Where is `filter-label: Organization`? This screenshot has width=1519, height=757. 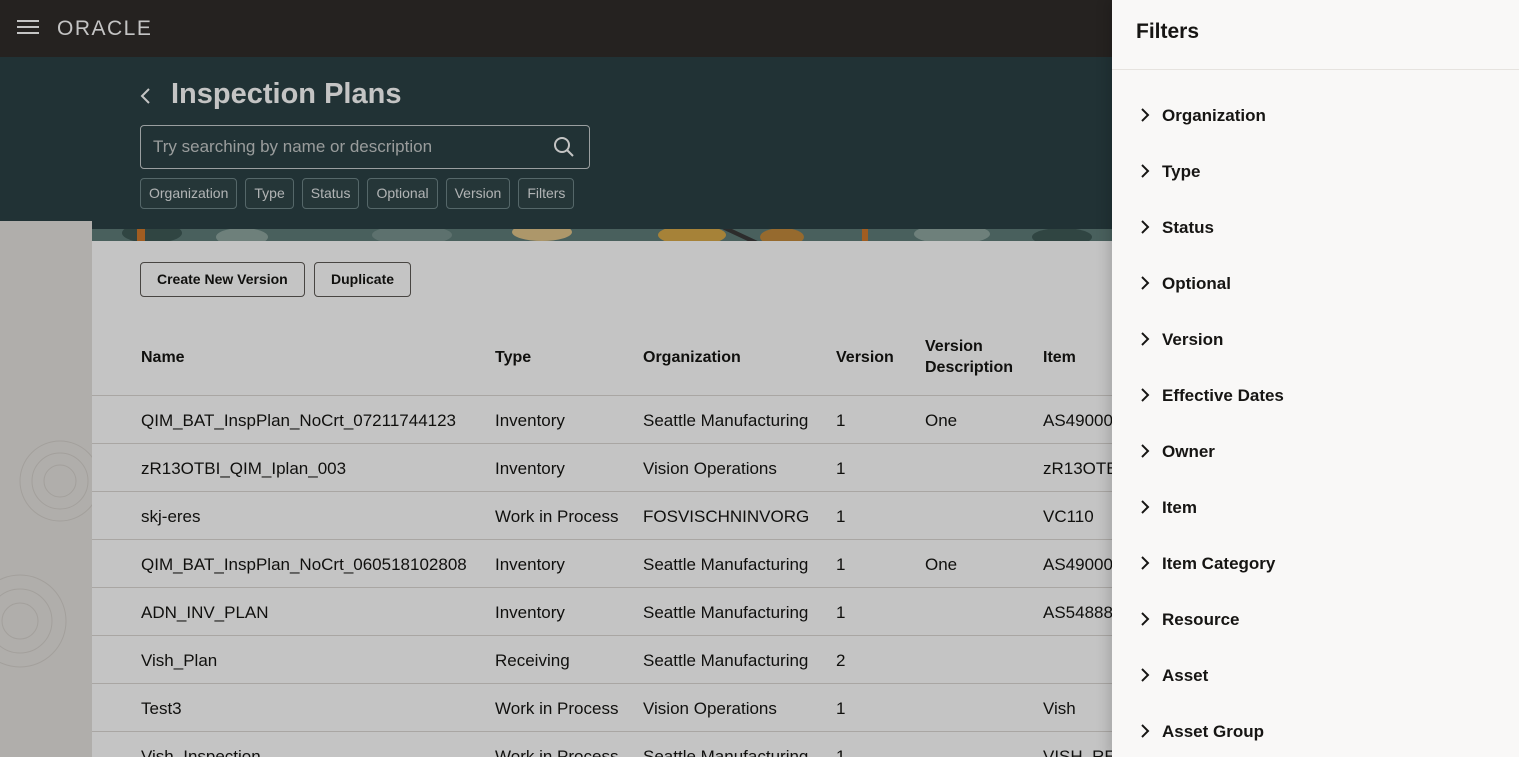
filter-label: Organization is located at coordinates (1214, 115).